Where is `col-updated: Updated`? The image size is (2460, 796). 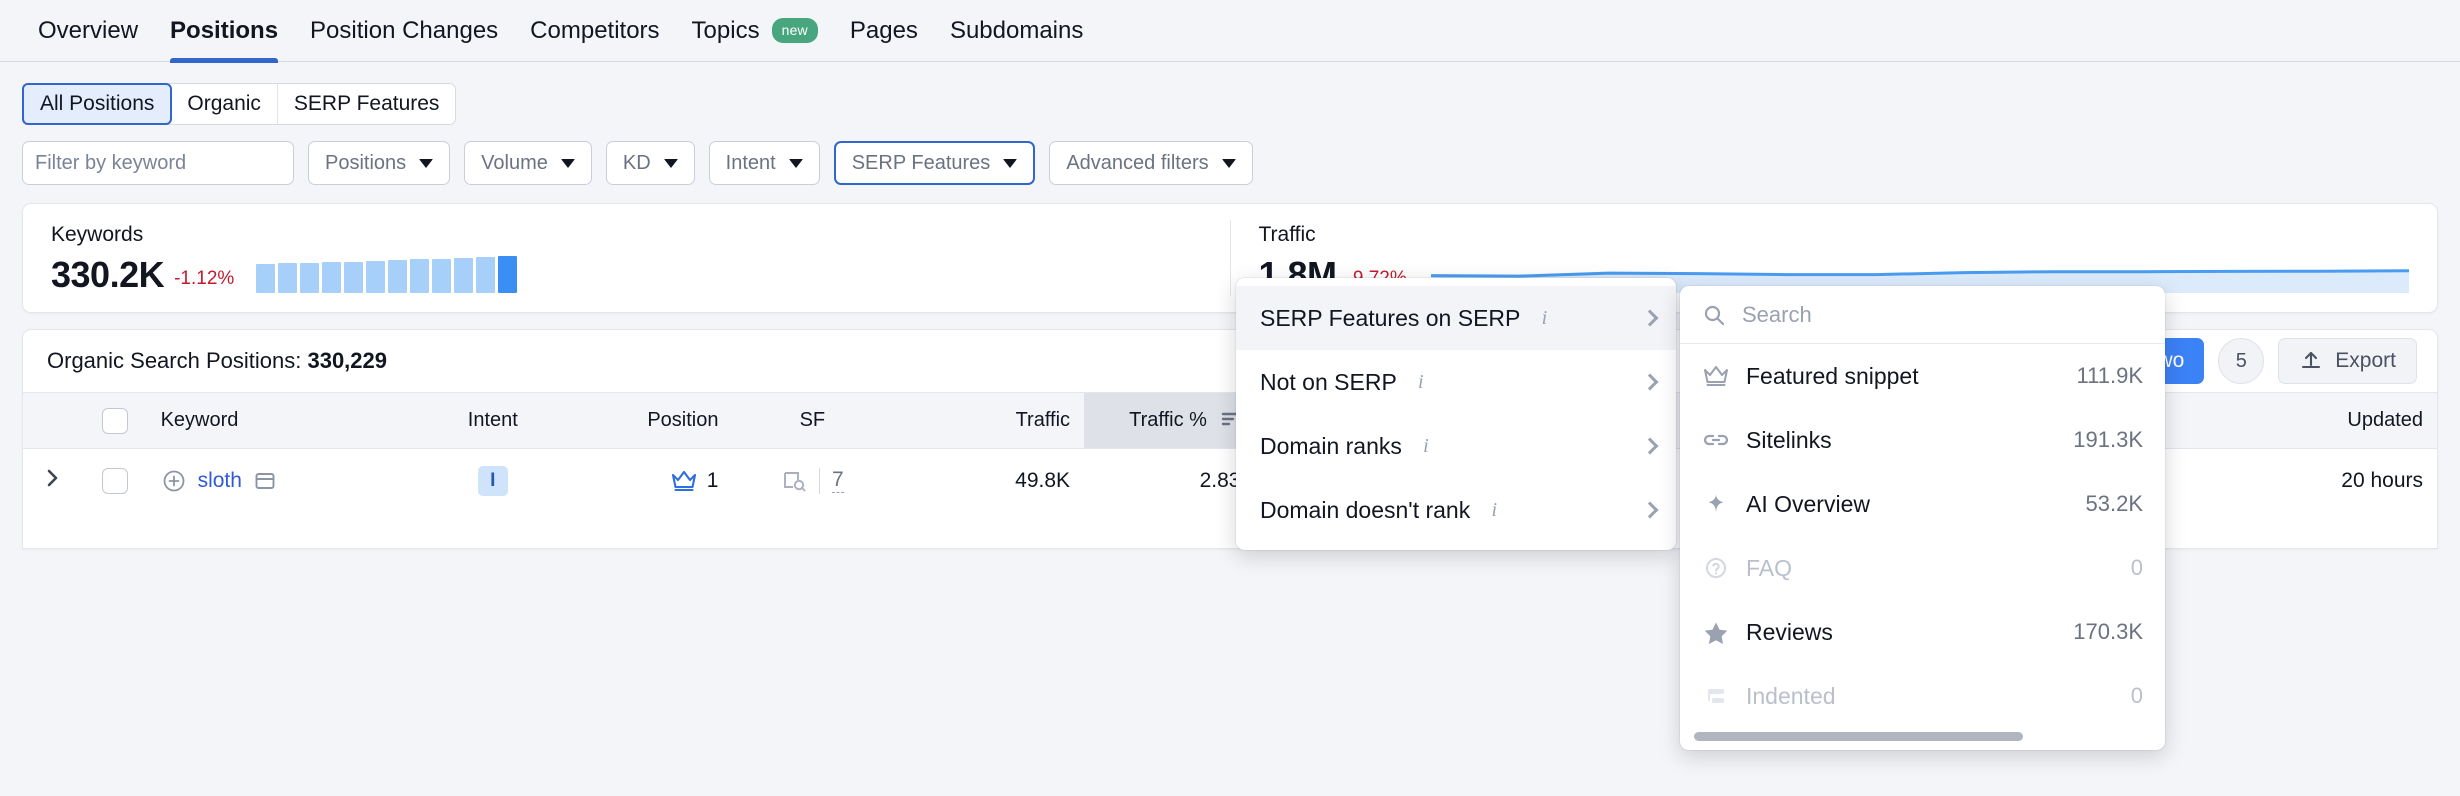
col-updated: Updated is located at coordinates (2314, 420).